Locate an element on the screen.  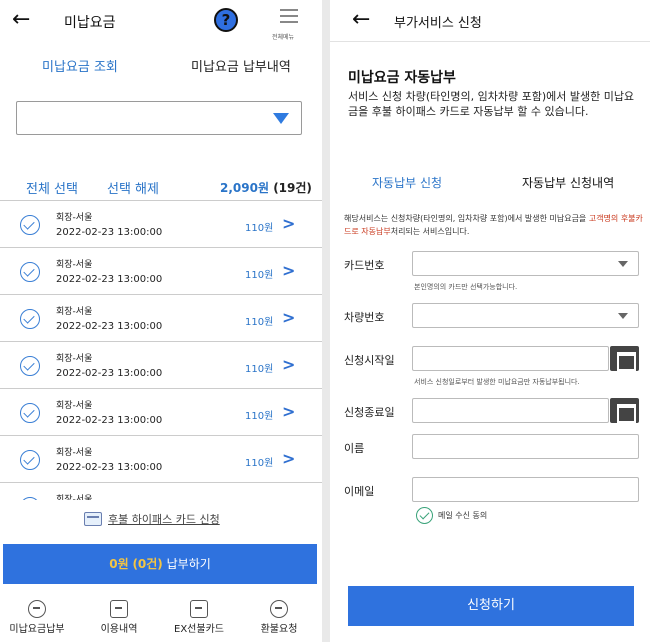
nav-label: 이용내역 is located at coordinates (119, 629).